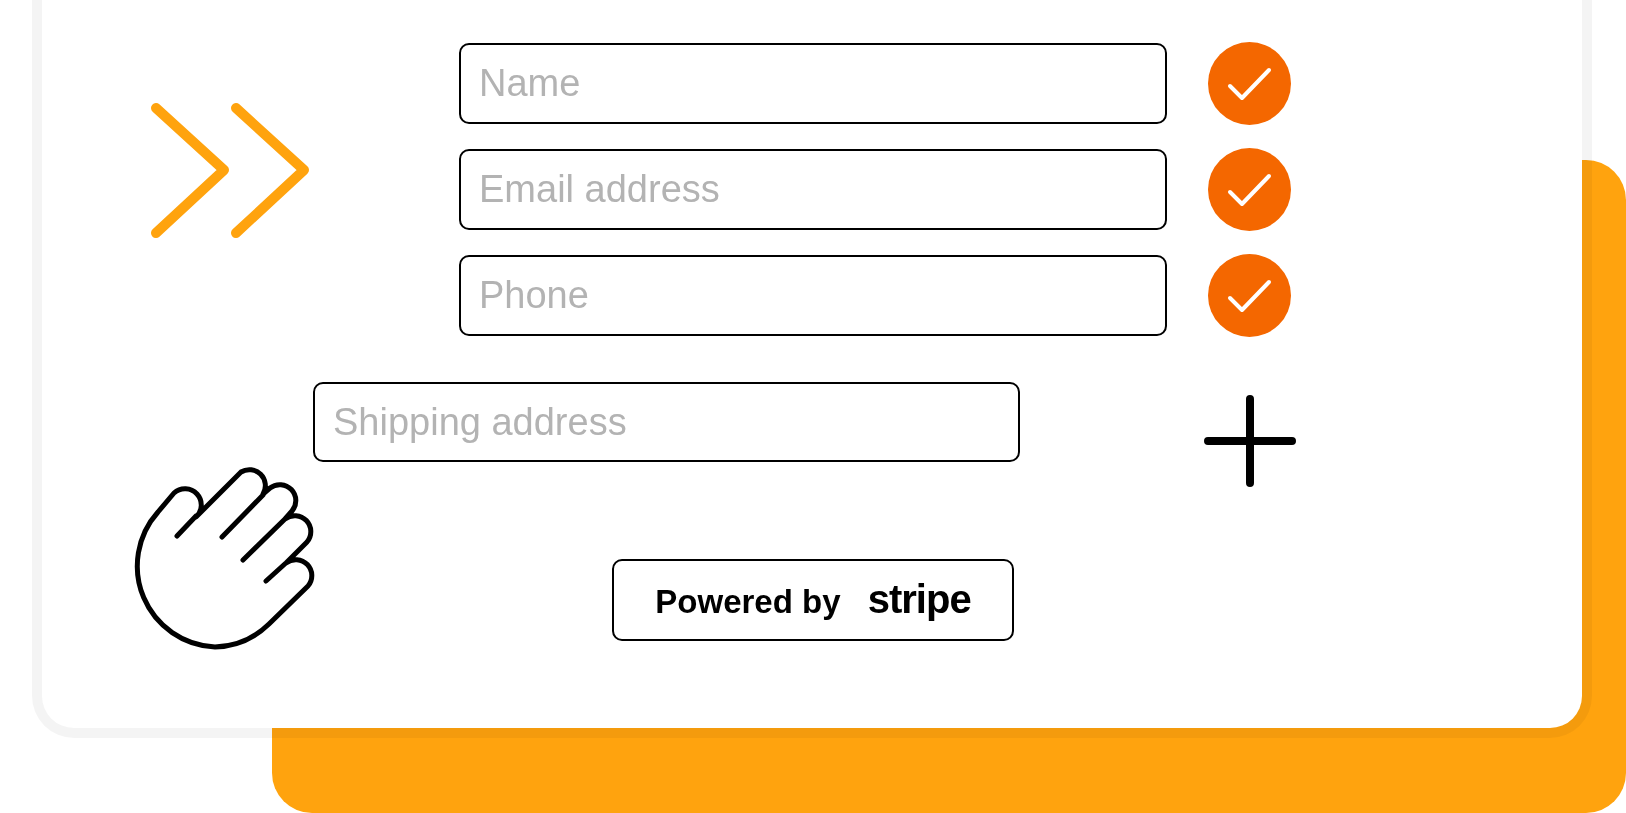 Image resolution: width=1626 pixels, height=813 pixels. What do you see at coordinates (813, 295) in the screenshot?
I see `input-field: Phone` at bounding box center [813, 295].